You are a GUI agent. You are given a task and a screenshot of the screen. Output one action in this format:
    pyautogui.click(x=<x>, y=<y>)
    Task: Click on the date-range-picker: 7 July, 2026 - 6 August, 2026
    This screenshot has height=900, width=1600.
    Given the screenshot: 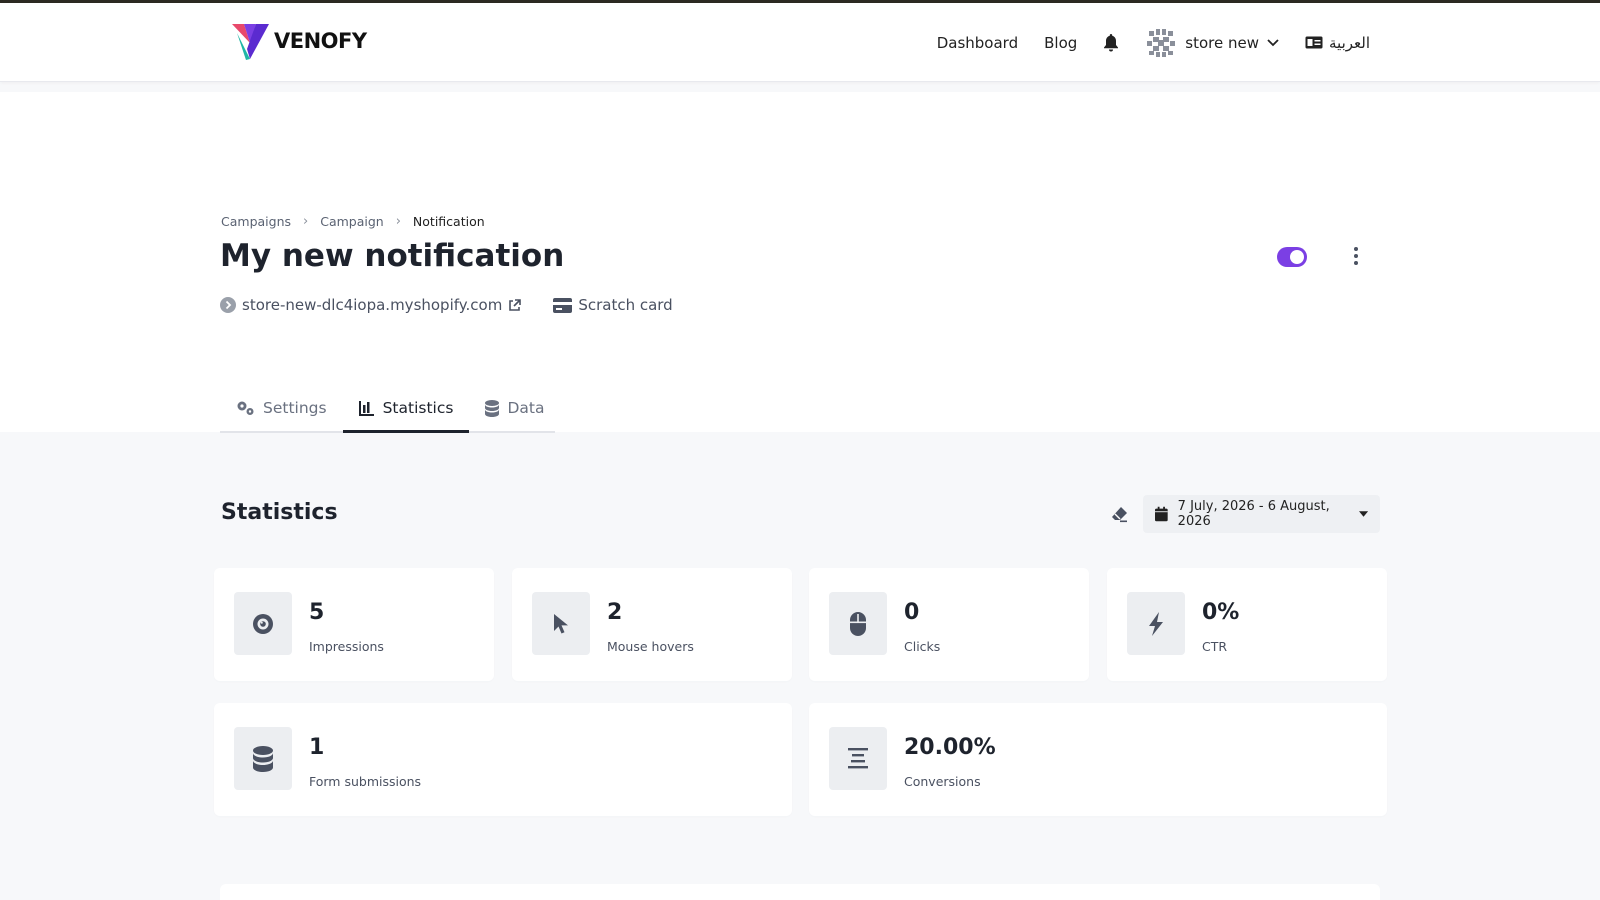 What is the action you would take?
    pyautogui.click(x=1261, y=514)
    